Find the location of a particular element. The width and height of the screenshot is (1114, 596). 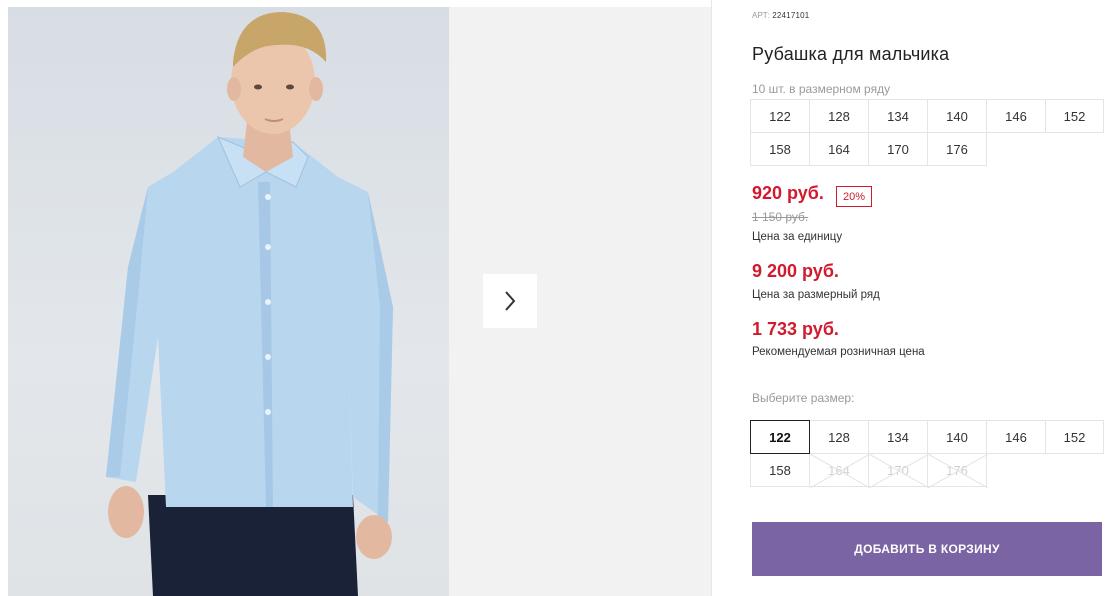

size-option-176: 176 is located at coordinates (957, 470).